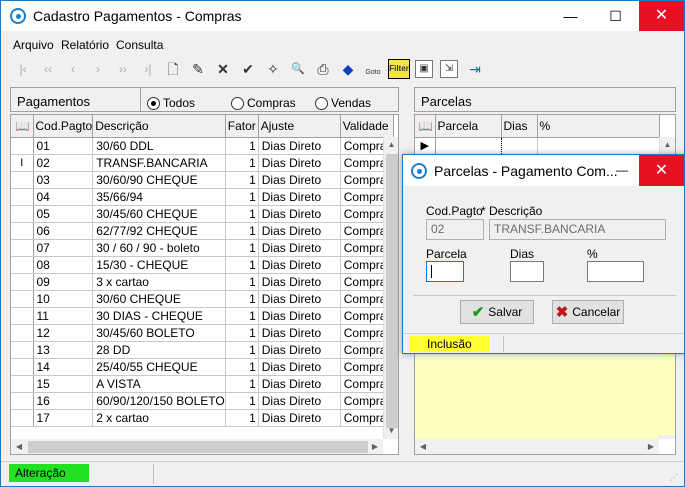  I want to click on col-cod-pagto: Cod.Pagto, so click(63, 126).